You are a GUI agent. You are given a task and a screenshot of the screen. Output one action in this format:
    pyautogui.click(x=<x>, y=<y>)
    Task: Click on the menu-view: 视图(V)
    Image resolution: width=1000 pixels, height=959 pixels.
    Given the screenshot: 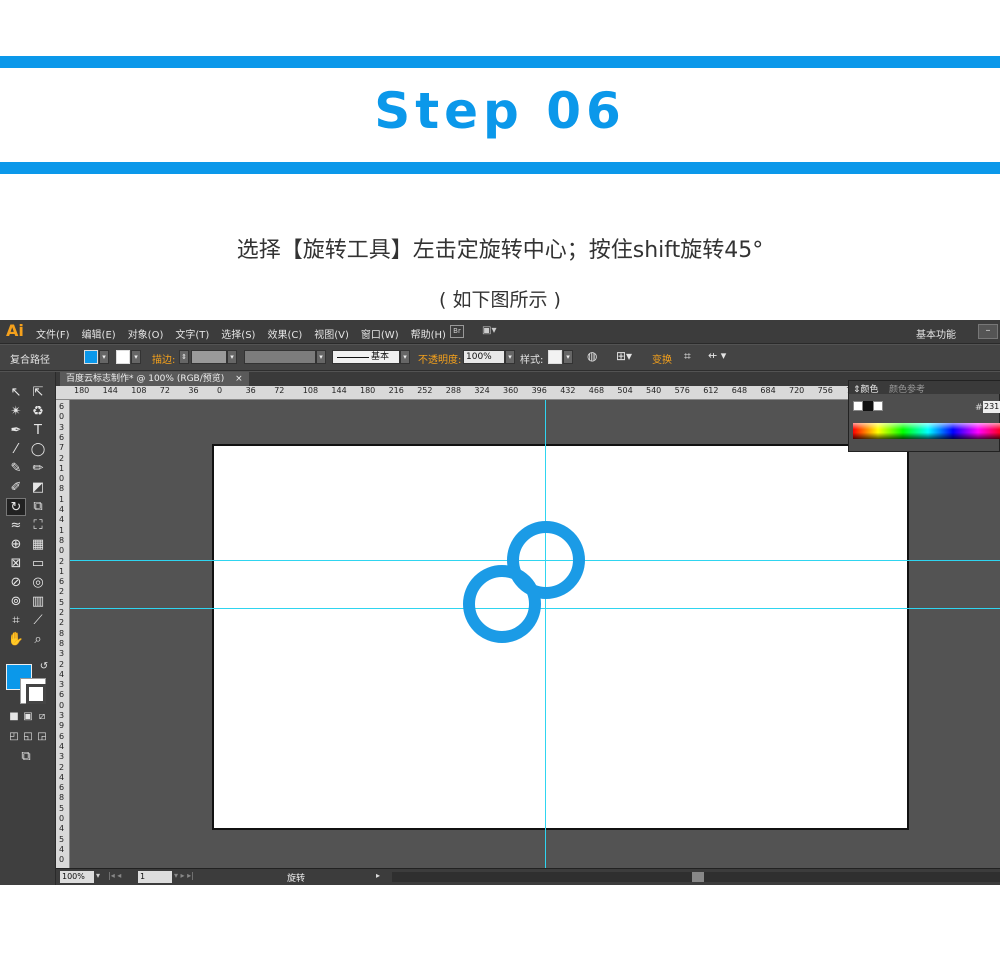 What is the action you would take?
    pyautogui.click(x=331, y=333)
    